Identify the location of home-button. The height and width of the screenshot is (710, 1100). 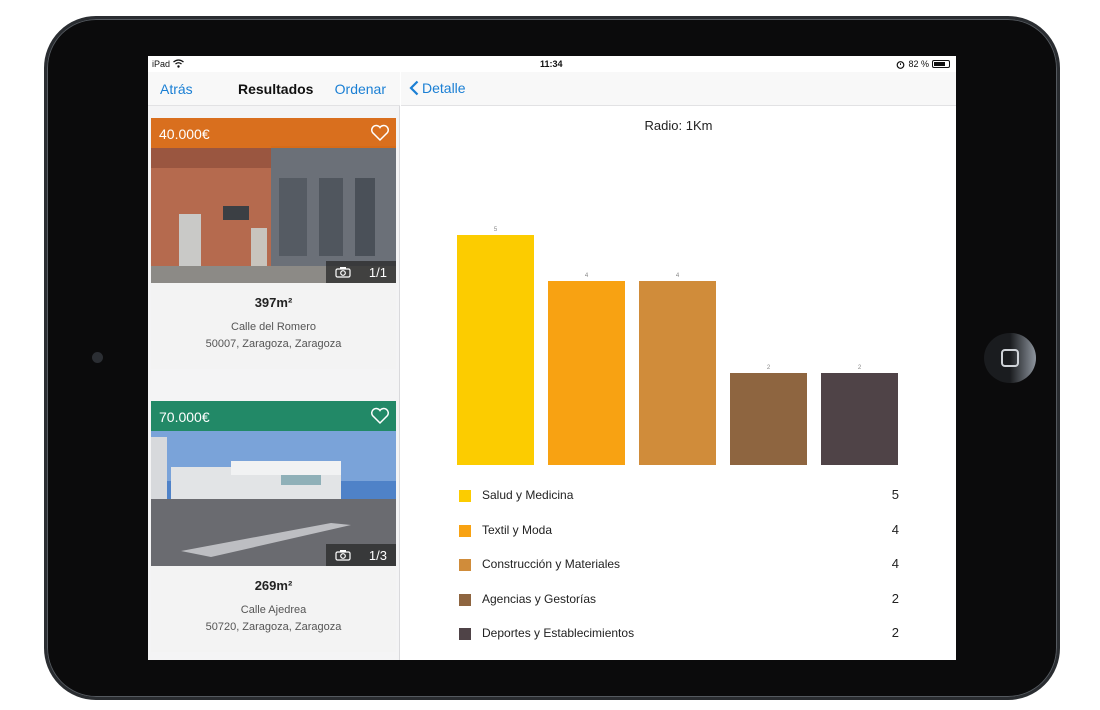
(1010, 358).